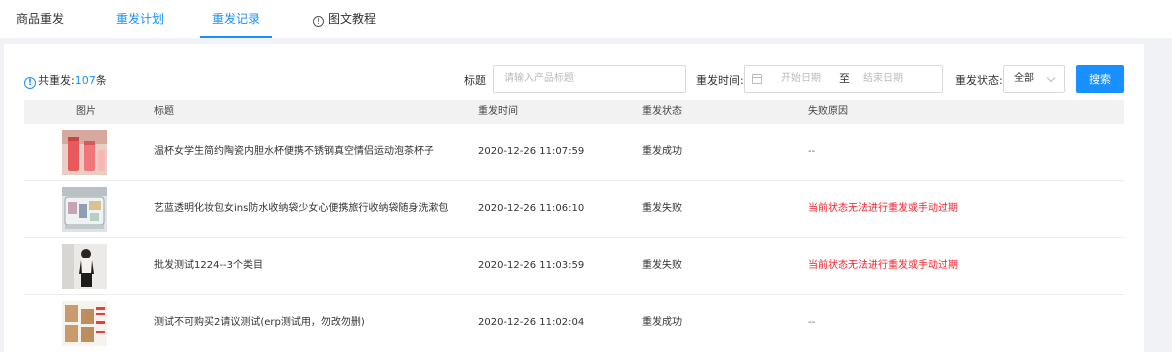  I want to click on total-prefix: 共重发:, so click(56, 80).